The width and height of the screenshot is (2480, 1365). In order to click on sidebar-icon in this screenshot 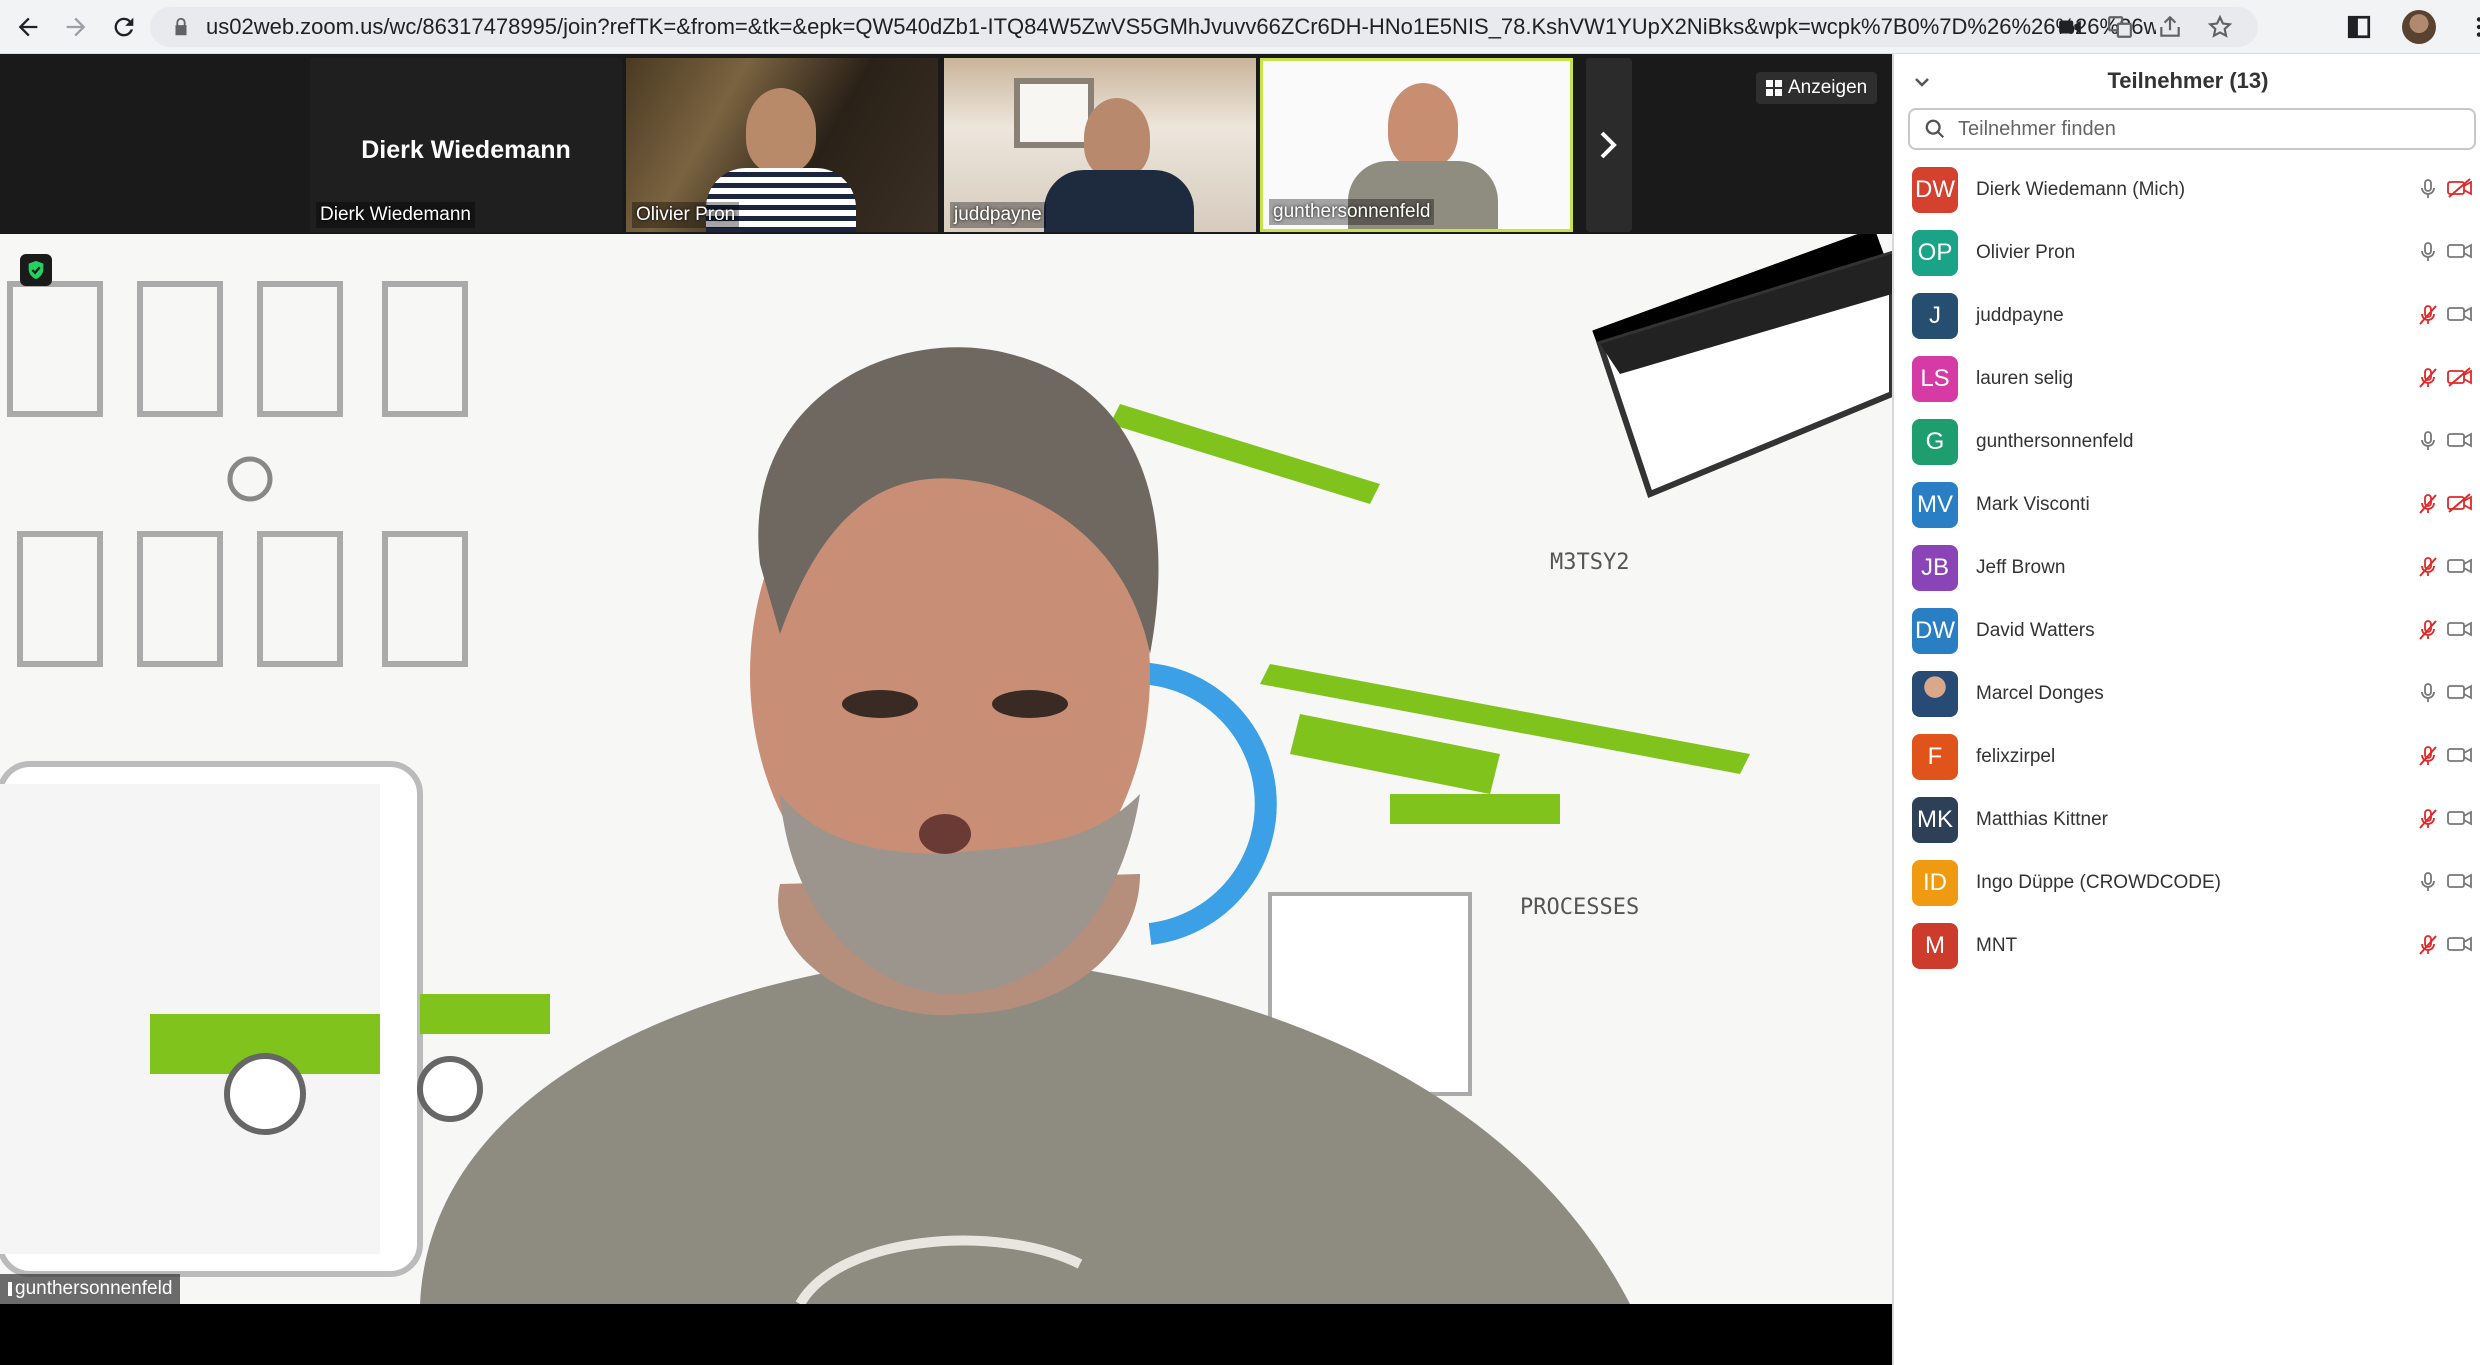, I will do `click(2359, 27)`.